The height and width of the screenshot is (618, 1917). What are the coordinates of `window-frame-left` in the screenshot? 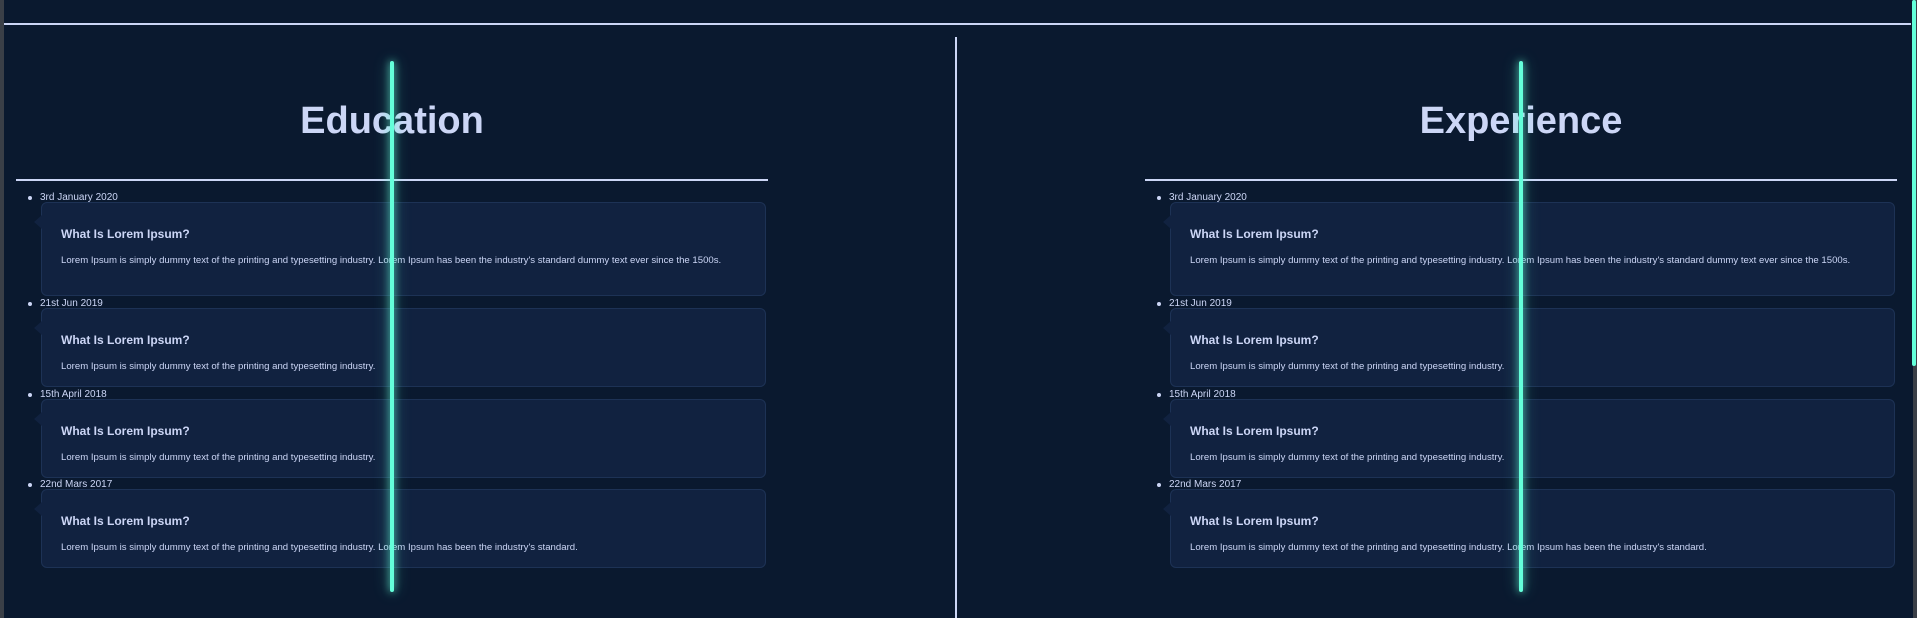 It's located at (2, 309).